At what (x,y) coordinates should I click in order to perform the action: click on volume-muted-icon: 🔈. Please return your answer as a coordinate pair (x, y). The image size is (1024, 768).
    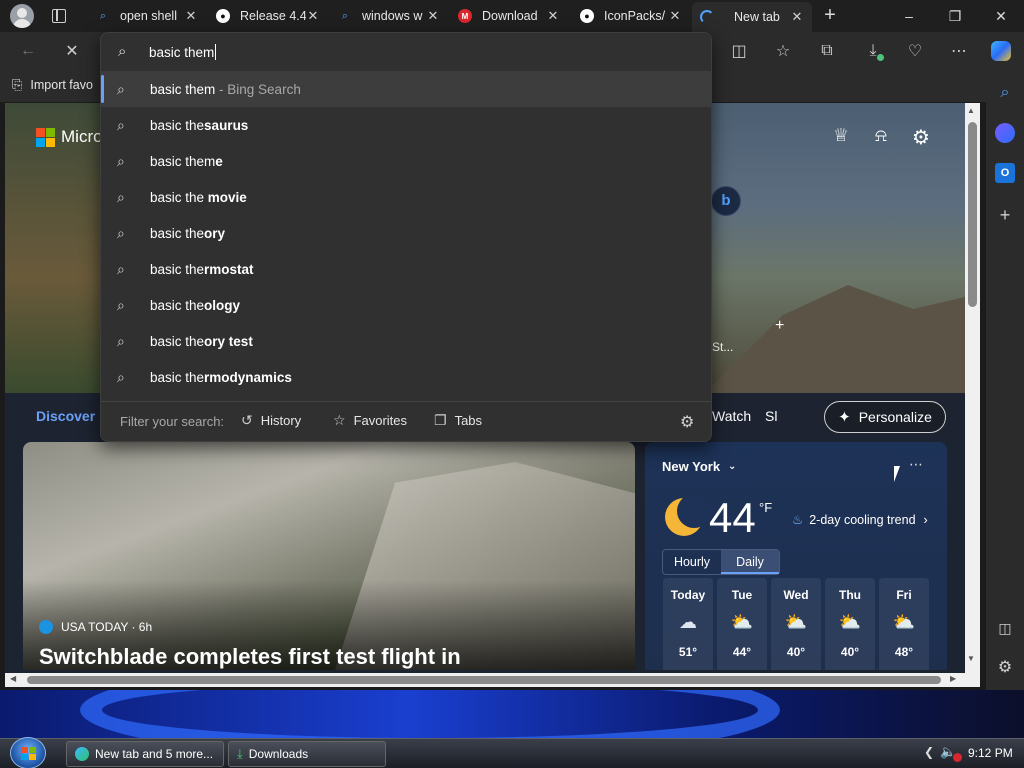
    Looking at the image, I should click on (951, 753).